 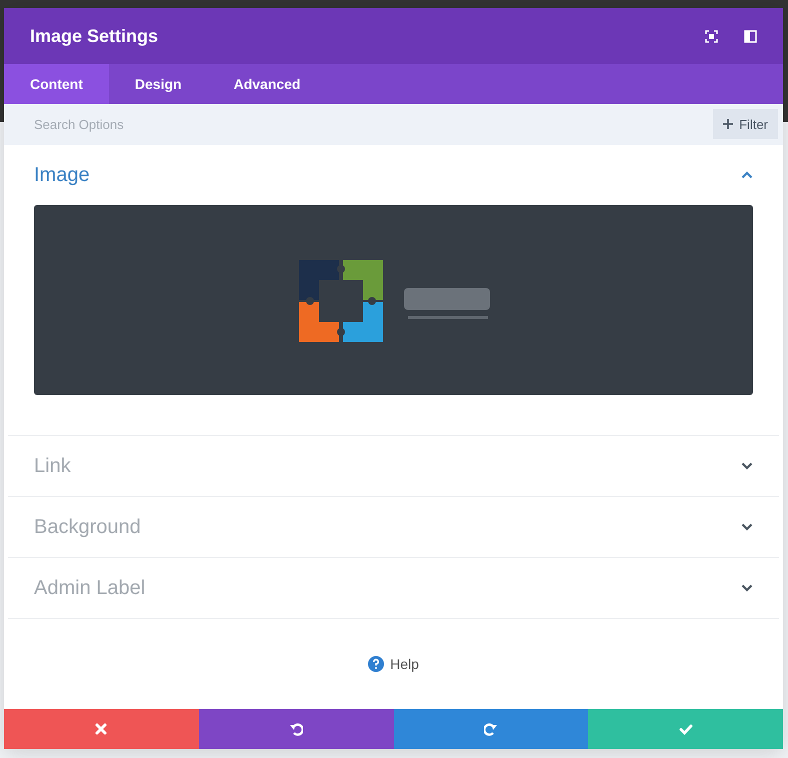 What do you see at coordinates (711, 36) in the screenshot?
I see `fullscreen-icon` at bounding box center [711, 36].